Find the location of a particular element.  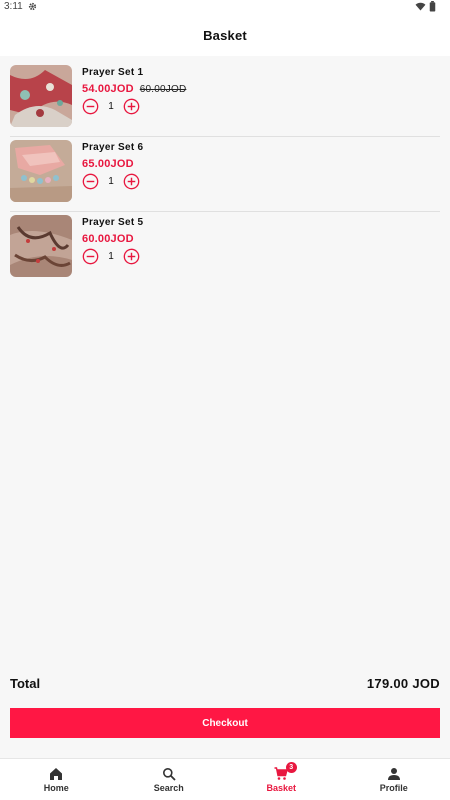

total-value: 179.00 JOD is located at coordinates (403, 683).